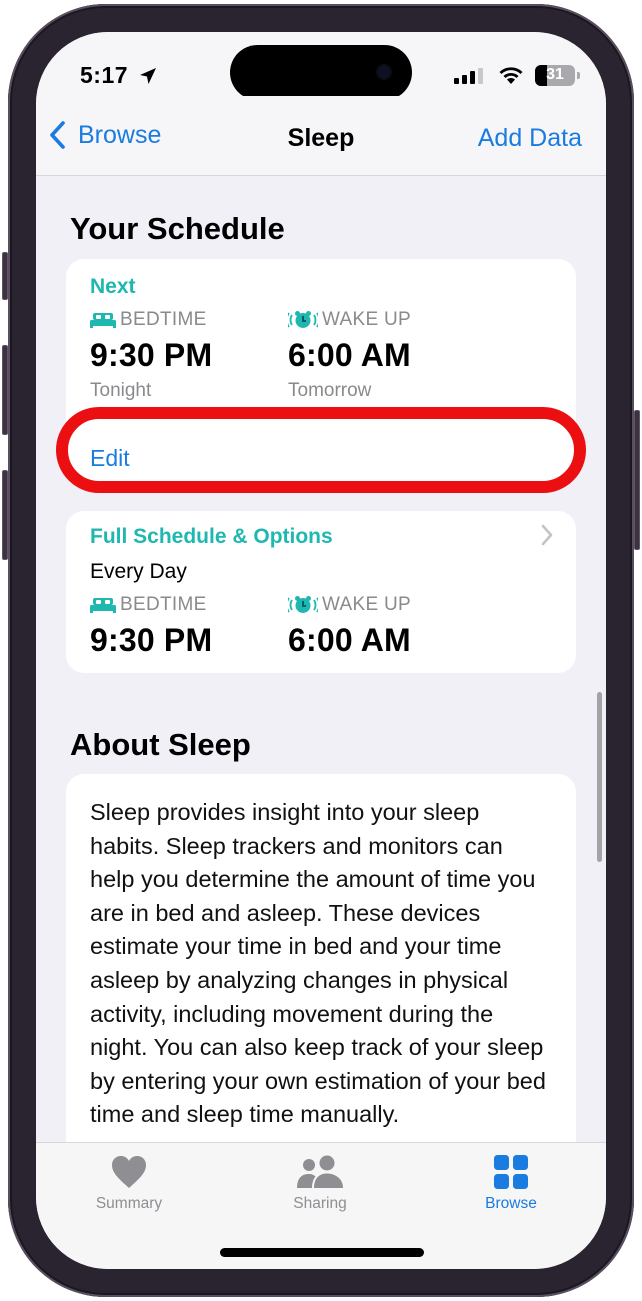 This screenshot has width=642, height=1301. Describe the element at coordinates (5, 276) in the screenshot. I see `silent-switch` at that location.